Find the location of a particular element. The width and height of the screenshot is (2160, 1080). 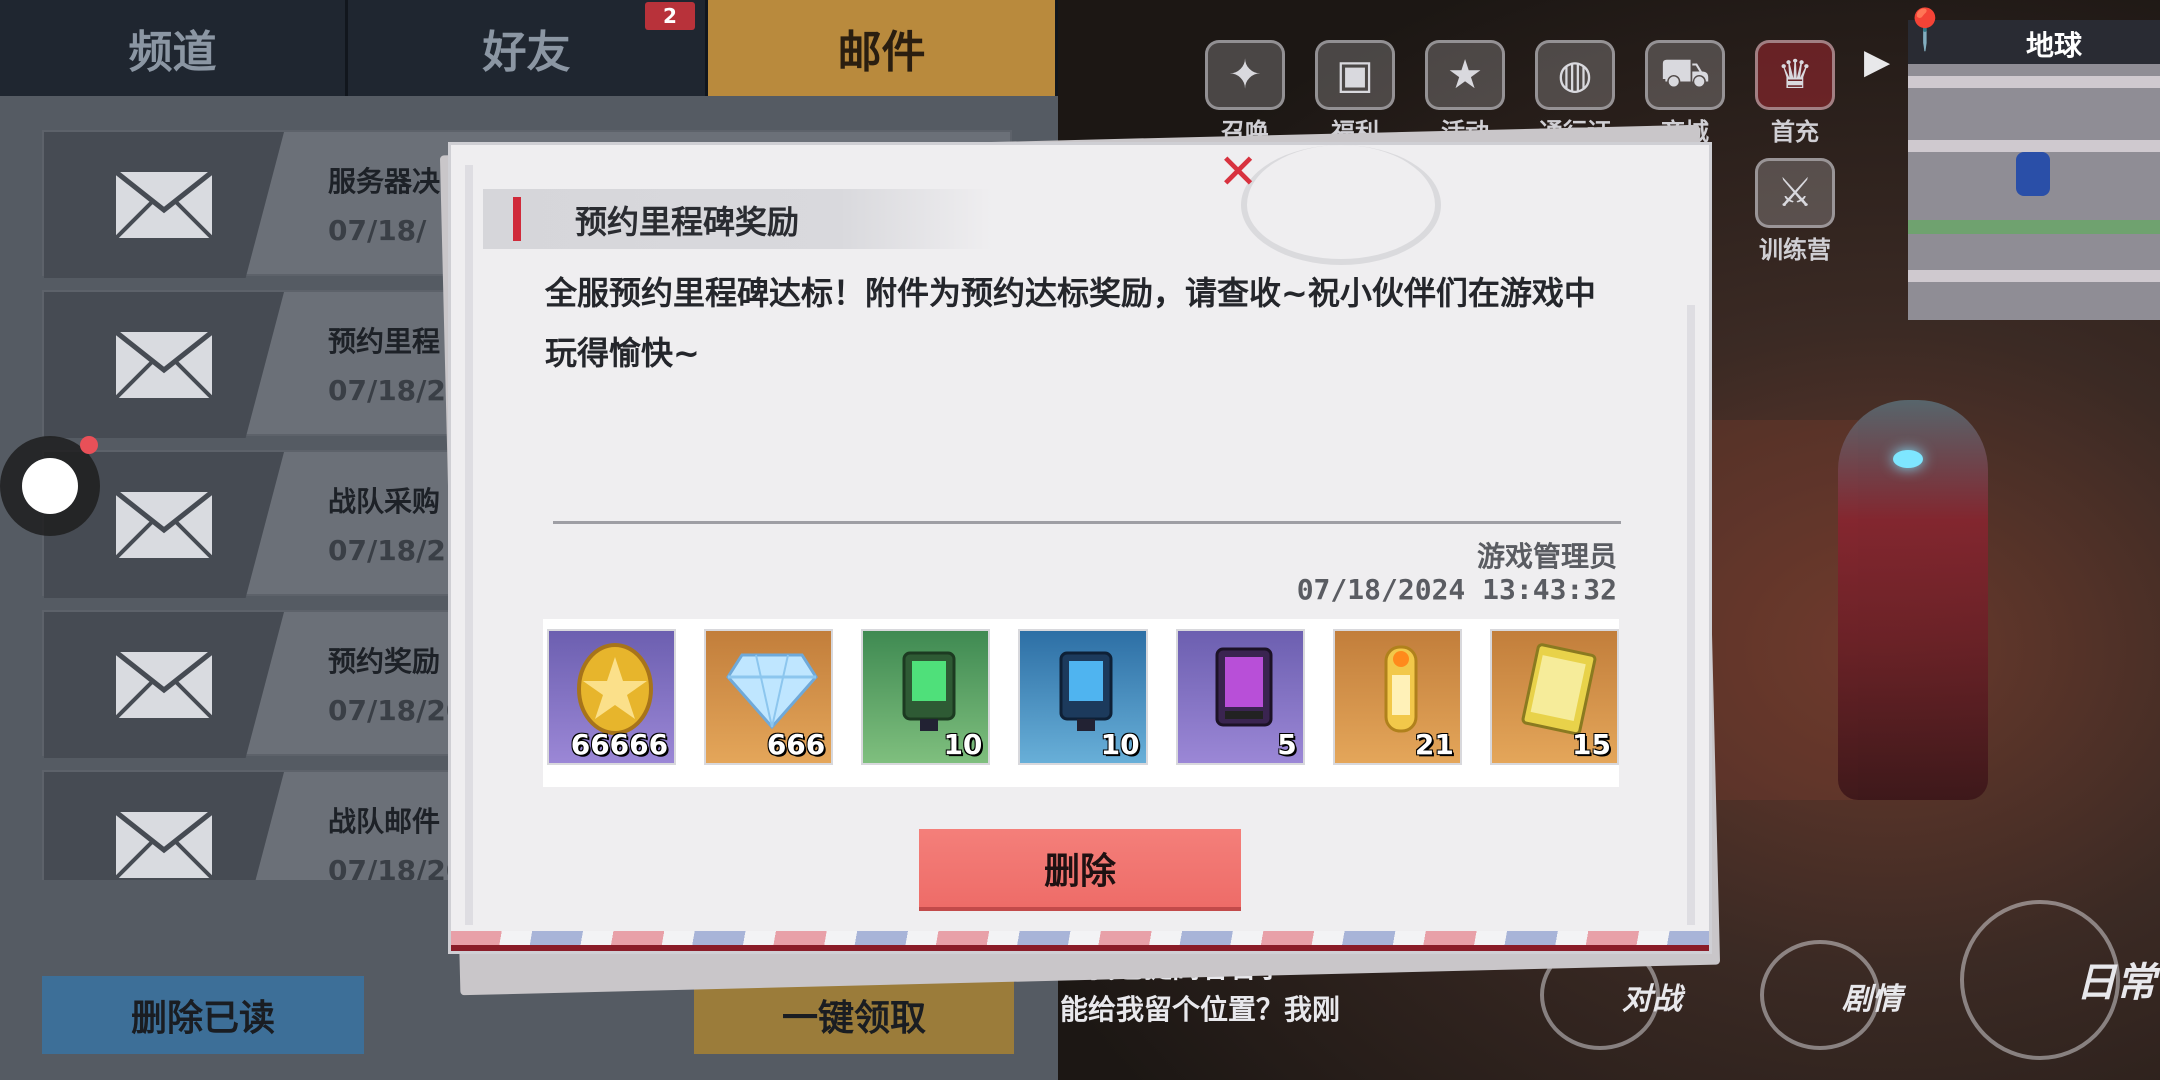

virtual-joystick is located at coordinates (50, 486).